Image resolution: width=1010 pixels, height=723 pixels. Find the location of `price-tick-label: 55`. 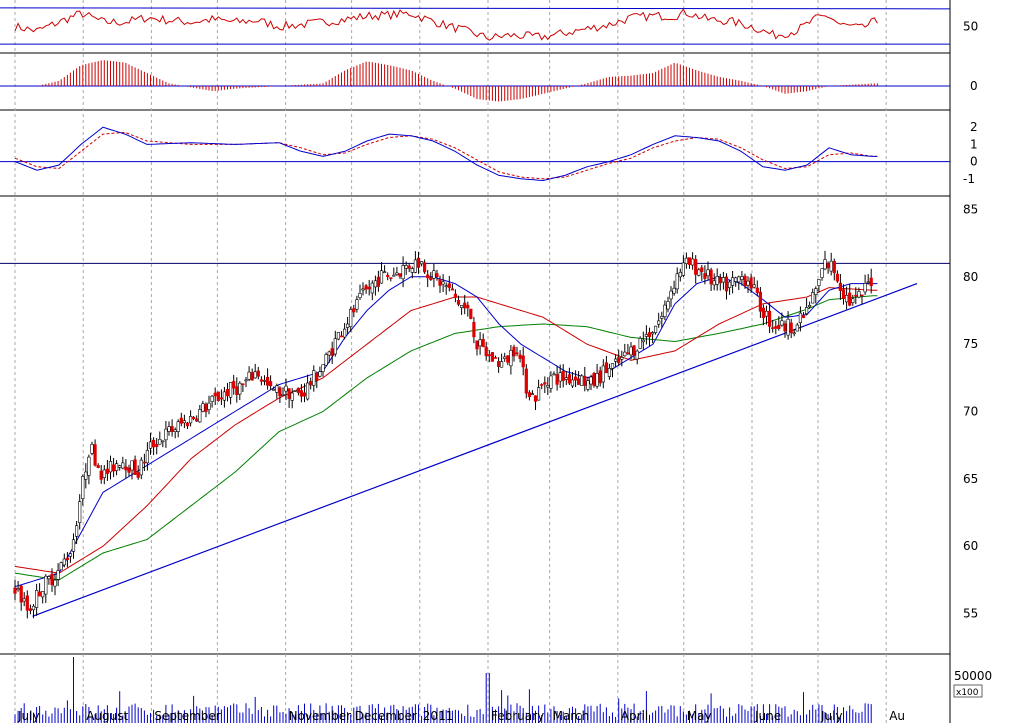

price-tick-label: 55 is located at coordinates (970, 614).